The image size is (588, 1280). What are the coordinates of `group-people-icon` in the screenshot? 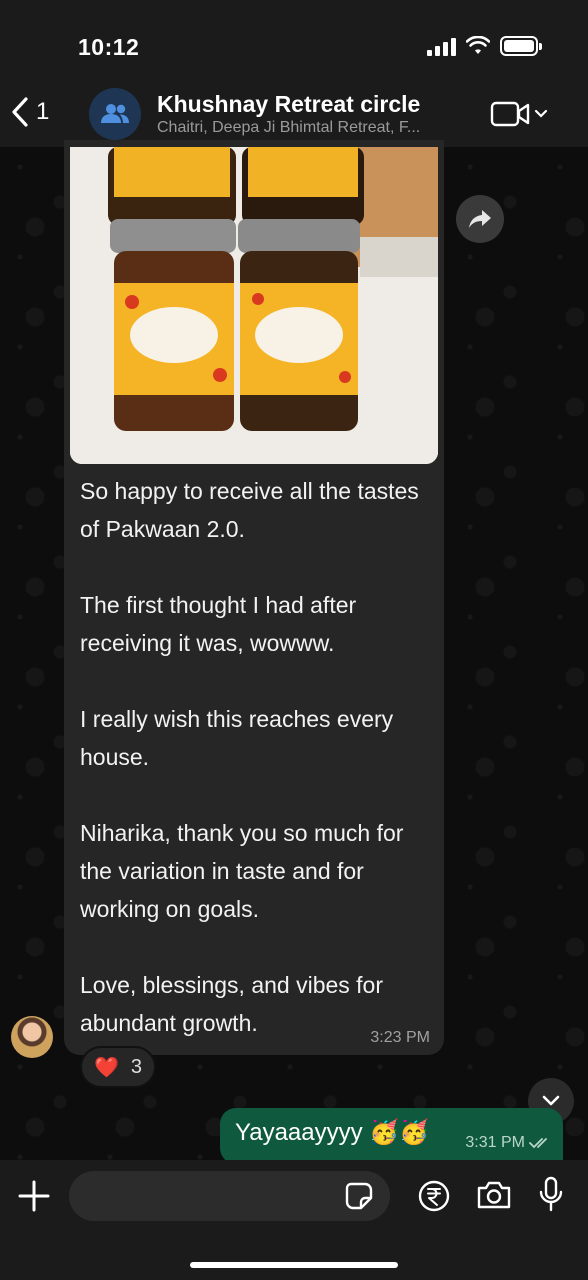 It's located at (115, 113).